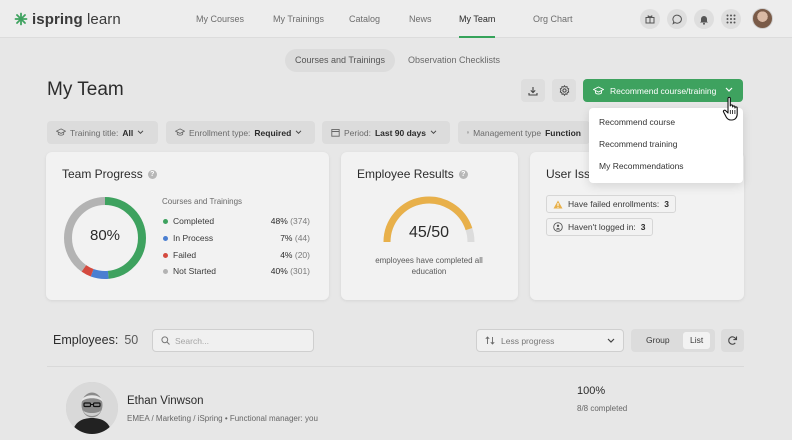 The width and height of the screenshot is (792, 440). What do you see at coordinates (599, 227) in the screenshot?
I see `issue-not-logged-in: Haven't logged in: 3` at bounding box center [599, 227].